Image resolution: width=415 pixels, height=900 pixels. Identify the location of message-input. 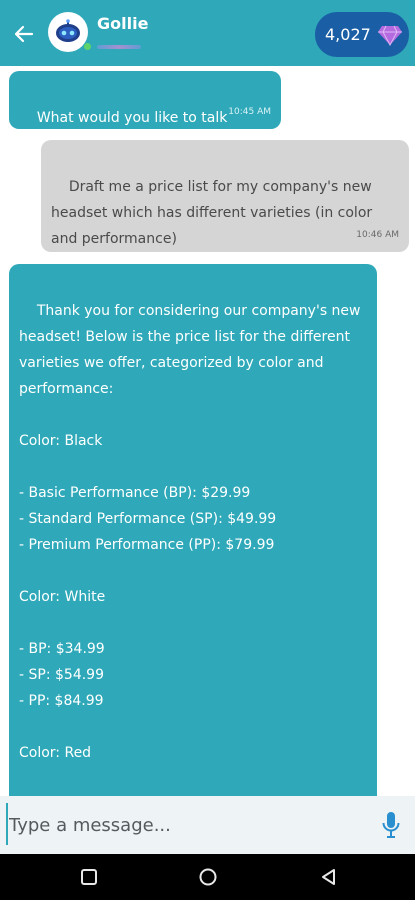
(184, 825).